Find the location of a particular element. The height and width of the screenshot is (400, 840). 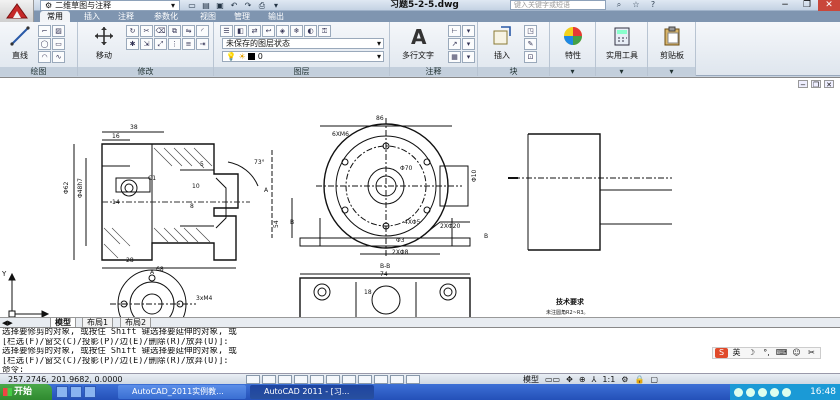

layer-lock-icon: ⚿ is located at coordinates (324, 31).